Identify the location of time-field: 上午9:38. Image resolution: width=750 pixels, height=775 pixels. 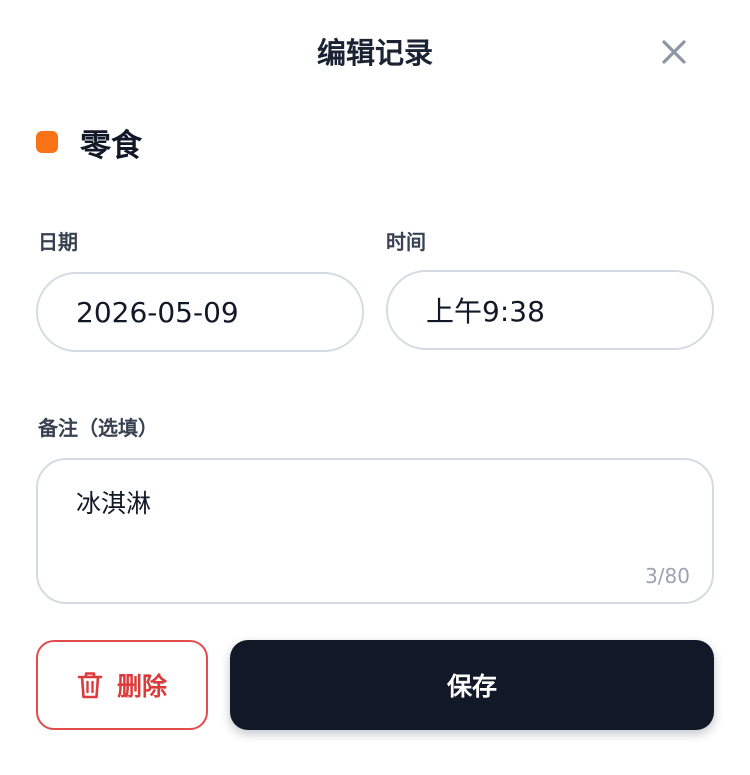
(550, 310).